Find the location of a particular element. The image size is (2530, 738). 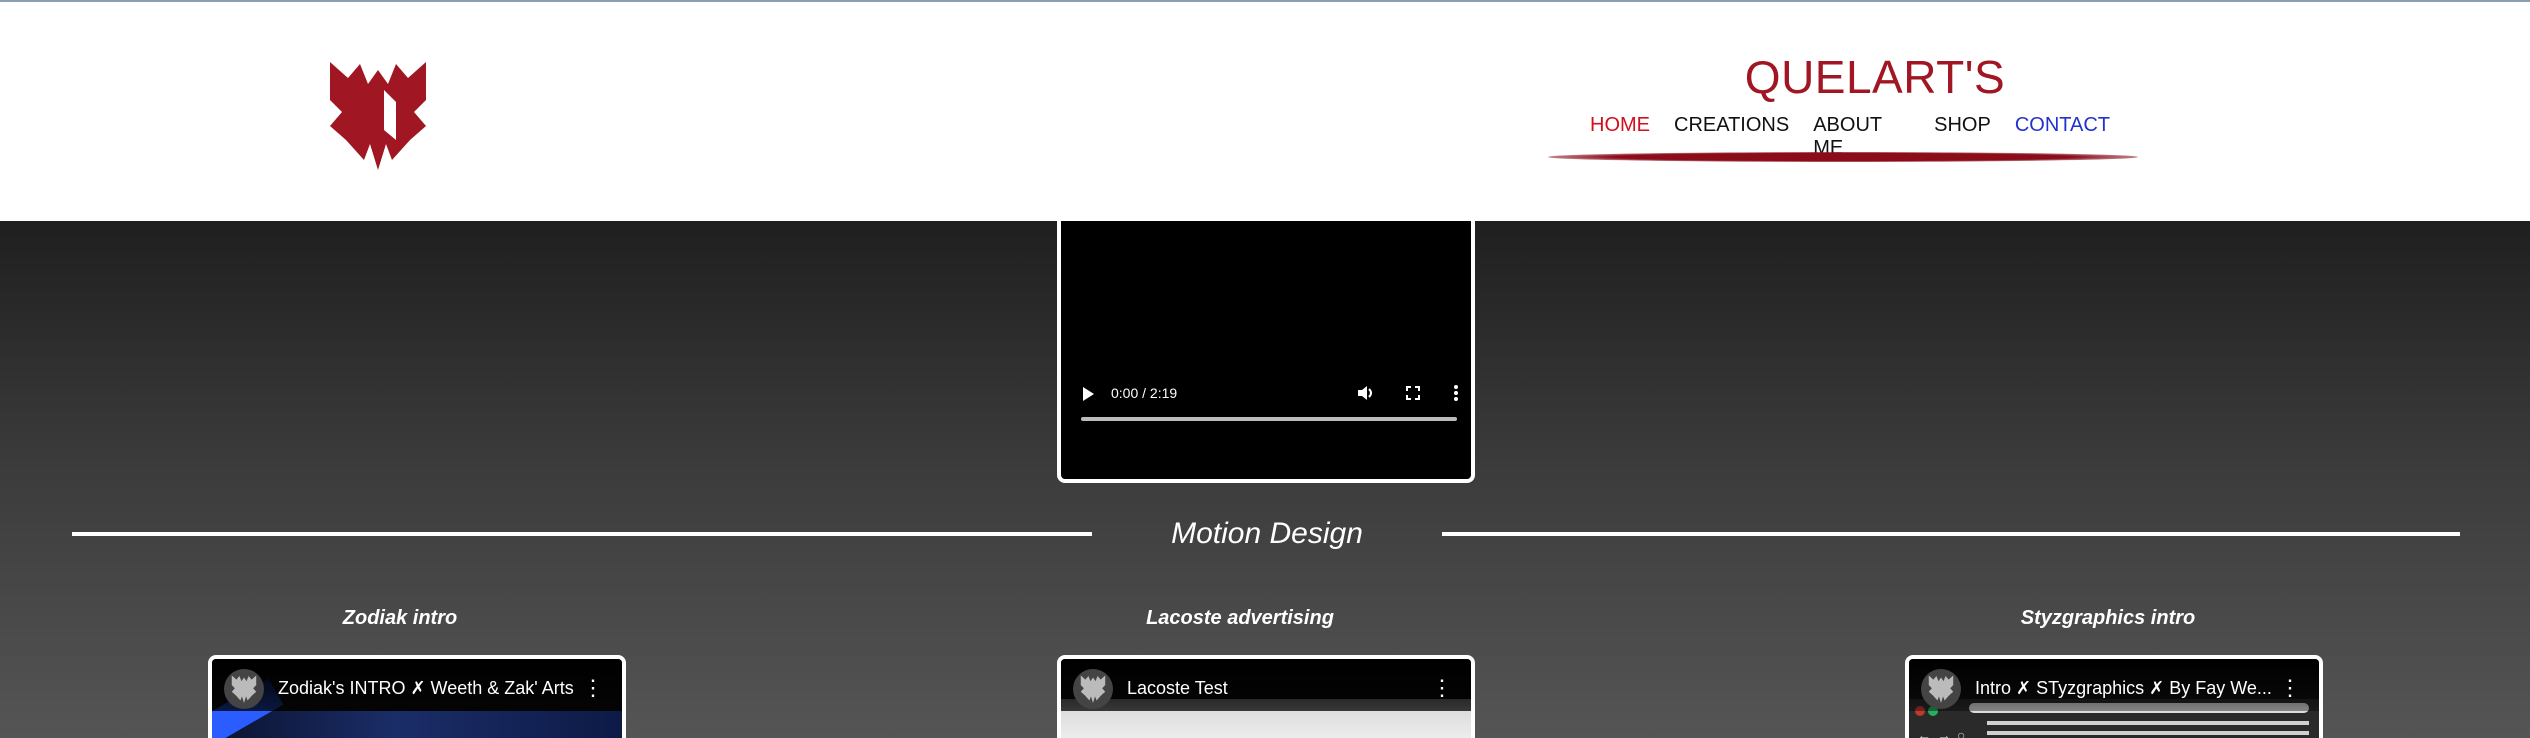

fullscreen-icon is located at coordinates (1413, 394).